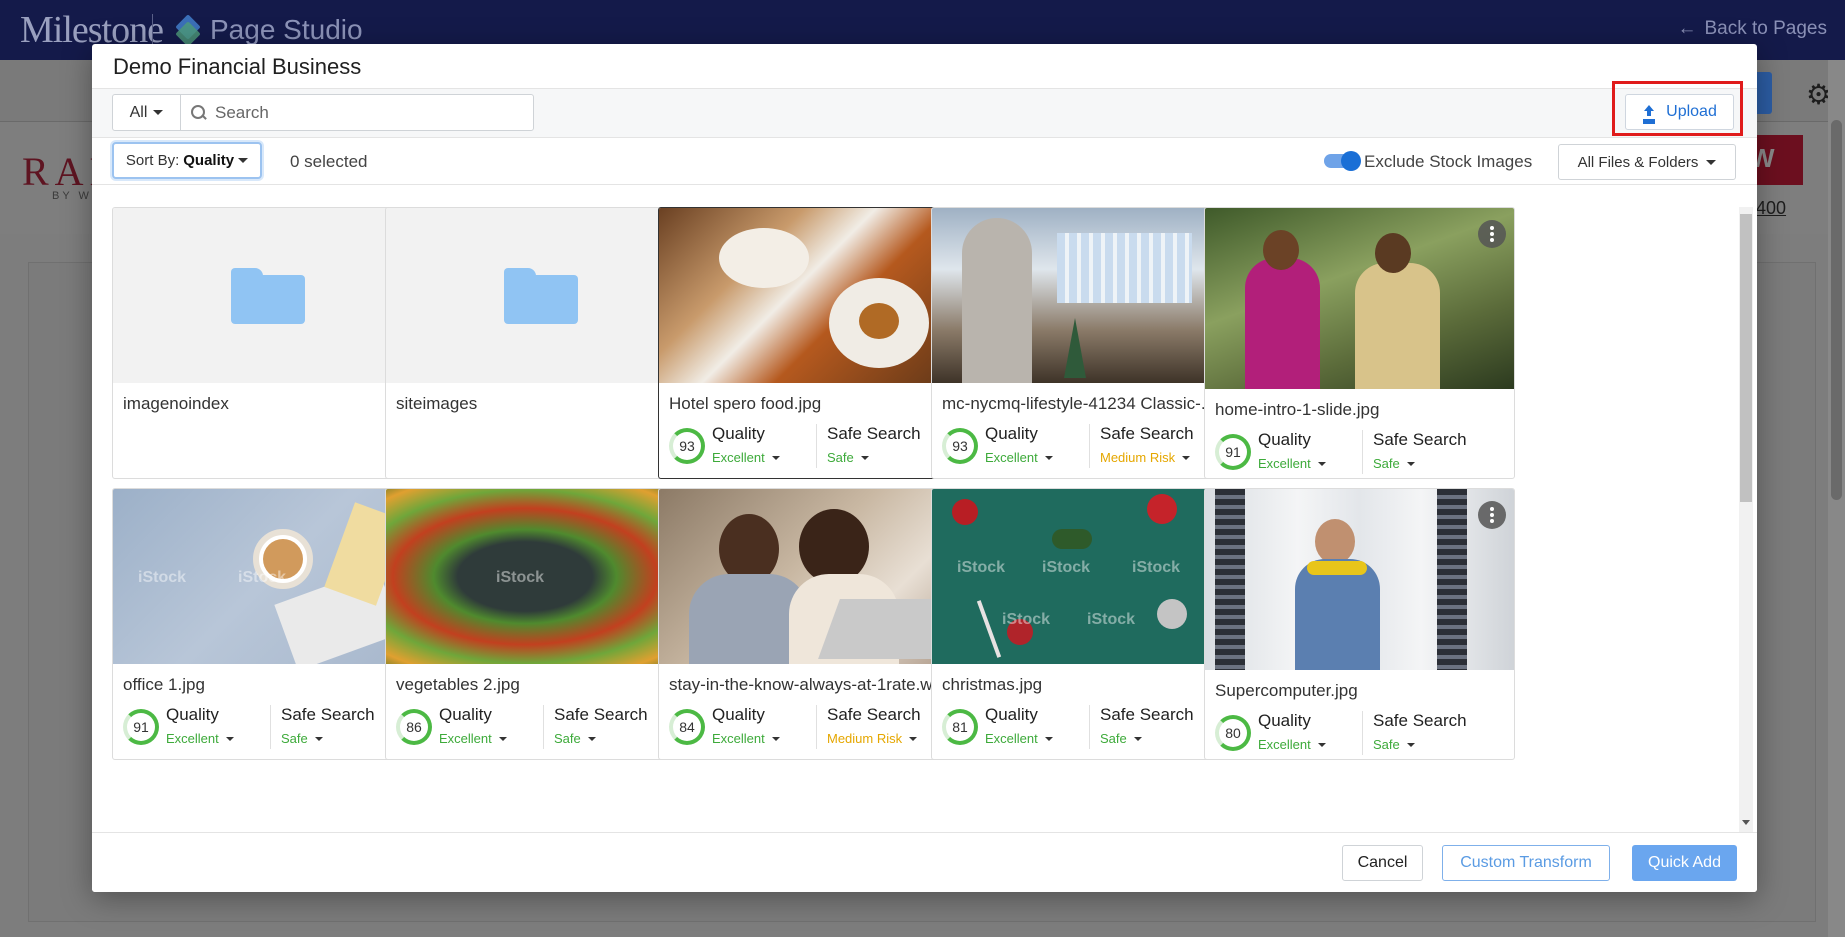 The width and height of the screenshot is (1845, 937). I want to click on filter-type-select: All, so click(147, 112).